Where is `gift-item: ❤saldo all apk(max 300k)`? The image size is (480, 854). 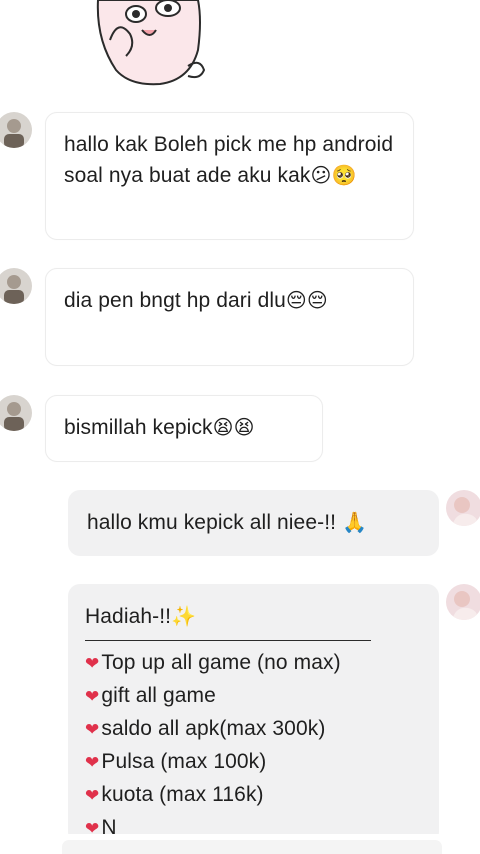 gift-item: ❤saldo all apk(max 300k) is located at coordinates (205, 728).